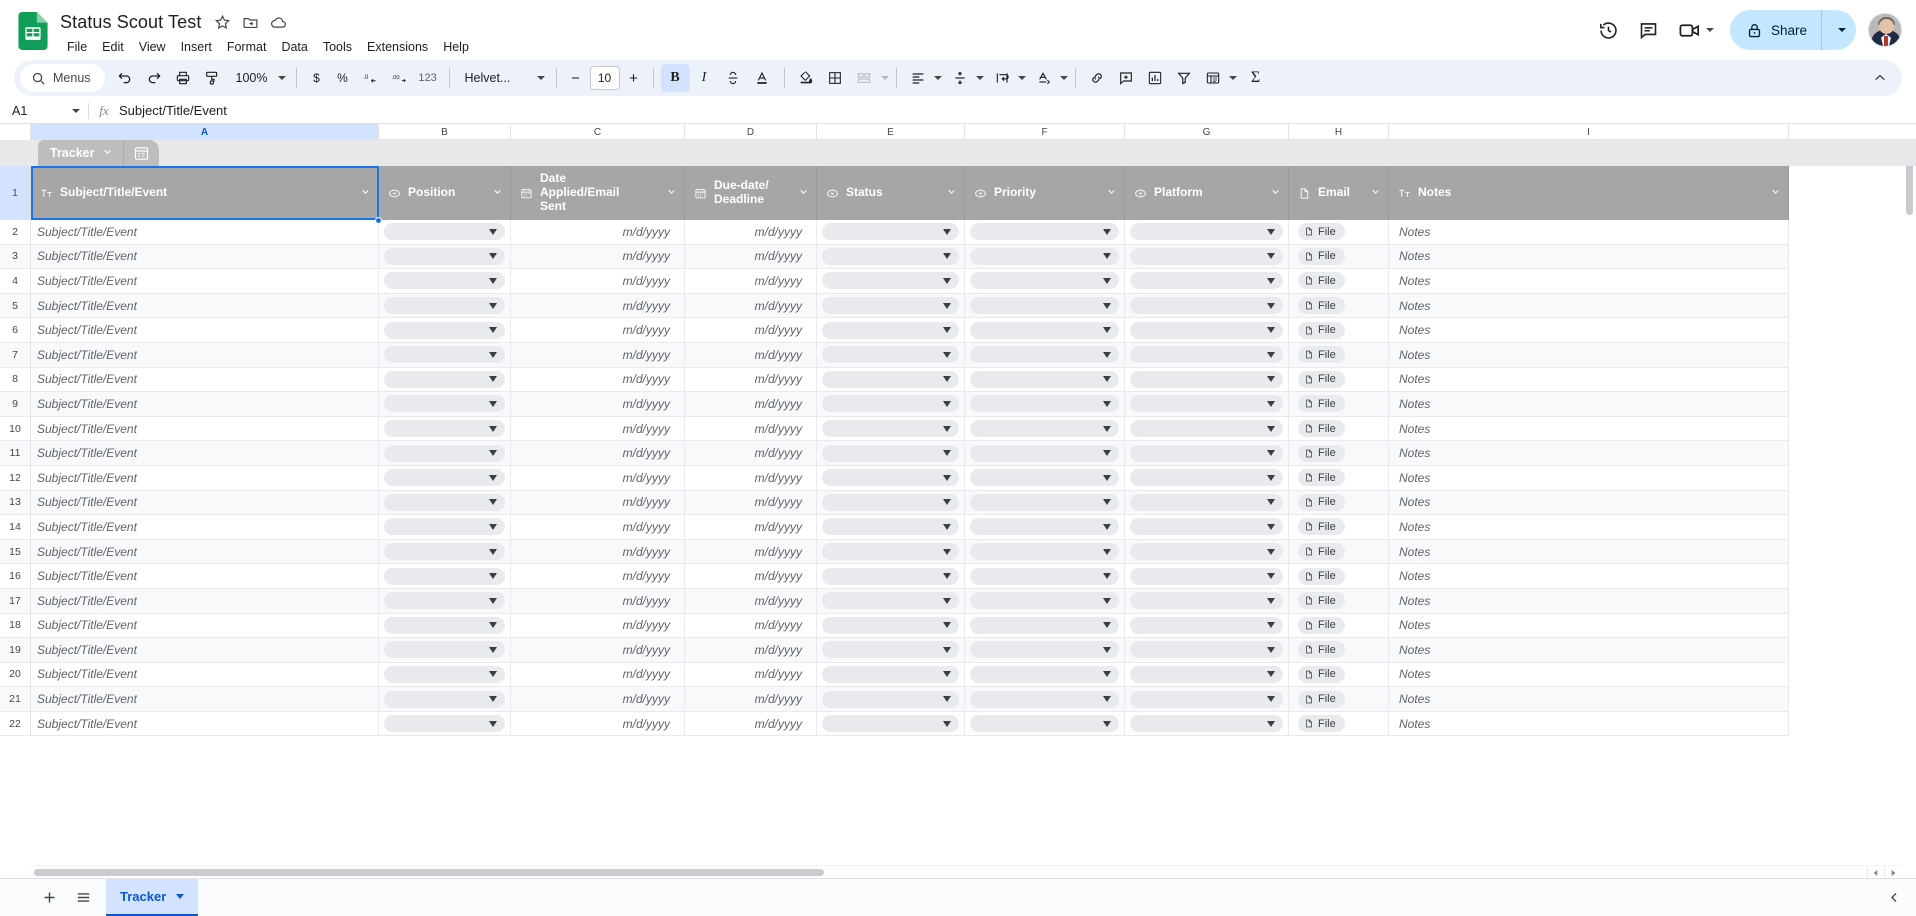 The height and width of the screenshot is (916, 1916). Describe the element at coordinates (835, 78) in the screenshot. I see `borders-icon` at that location.